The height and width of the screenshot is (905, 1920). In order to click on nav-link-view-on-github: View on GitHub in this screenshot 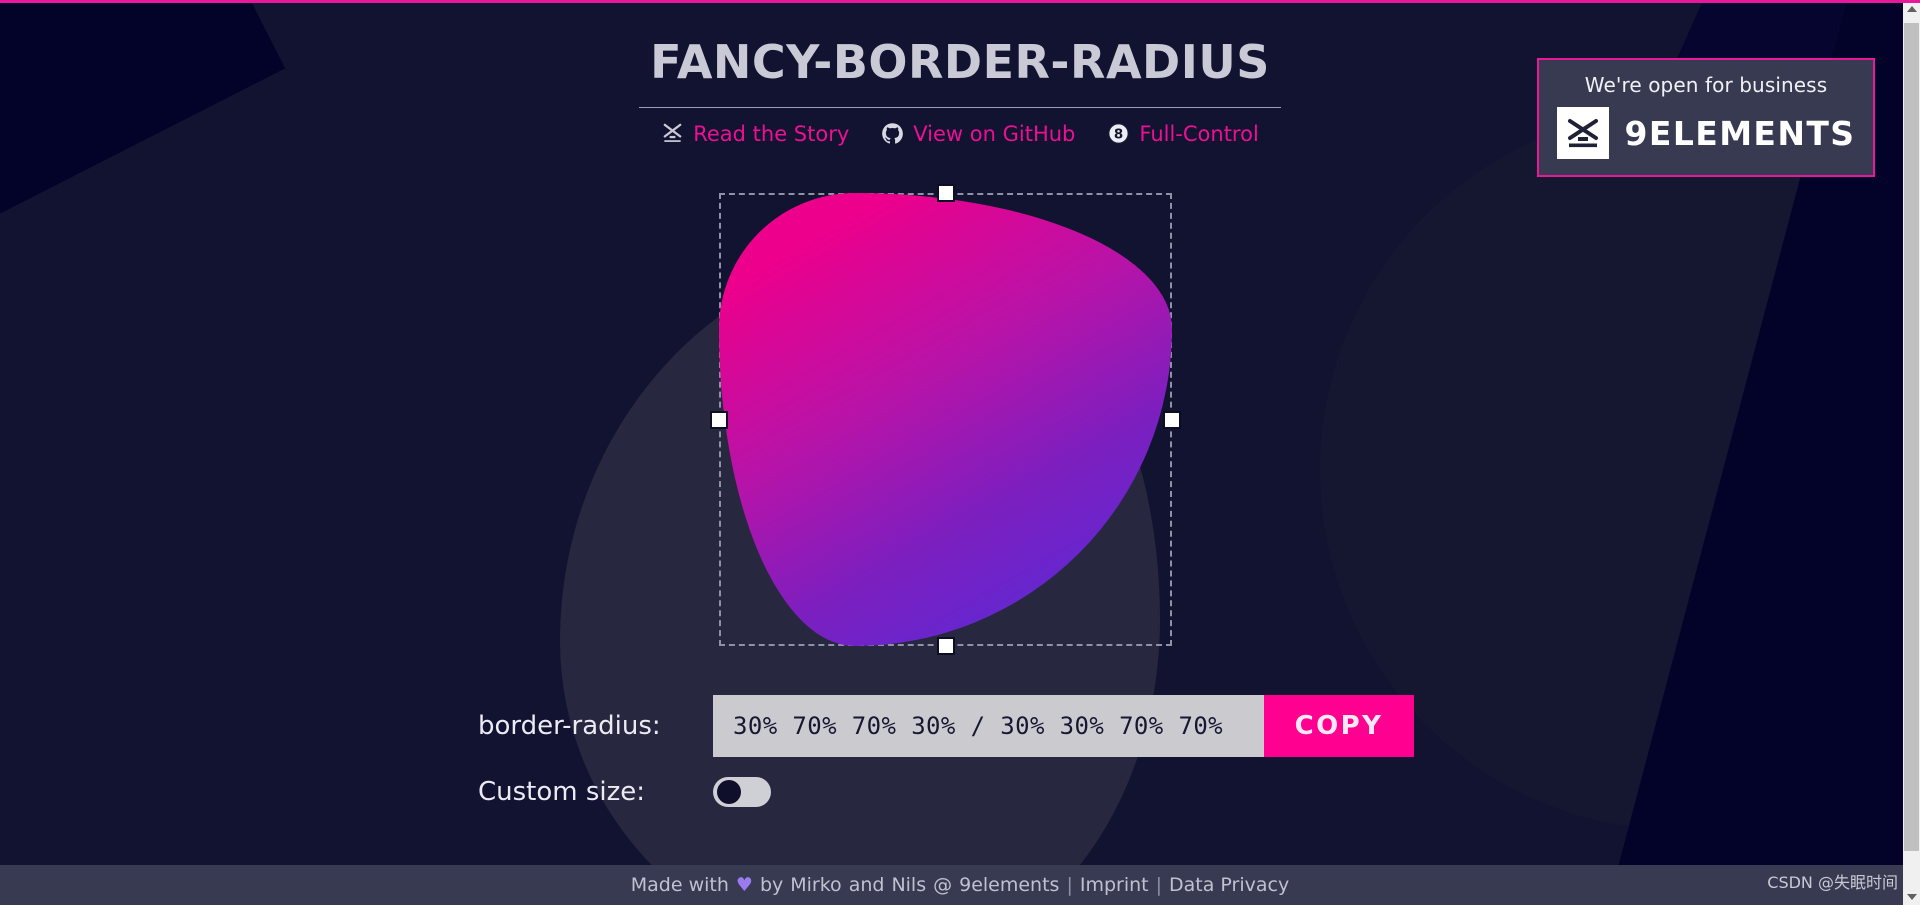, I will do `click(978, 134)`.